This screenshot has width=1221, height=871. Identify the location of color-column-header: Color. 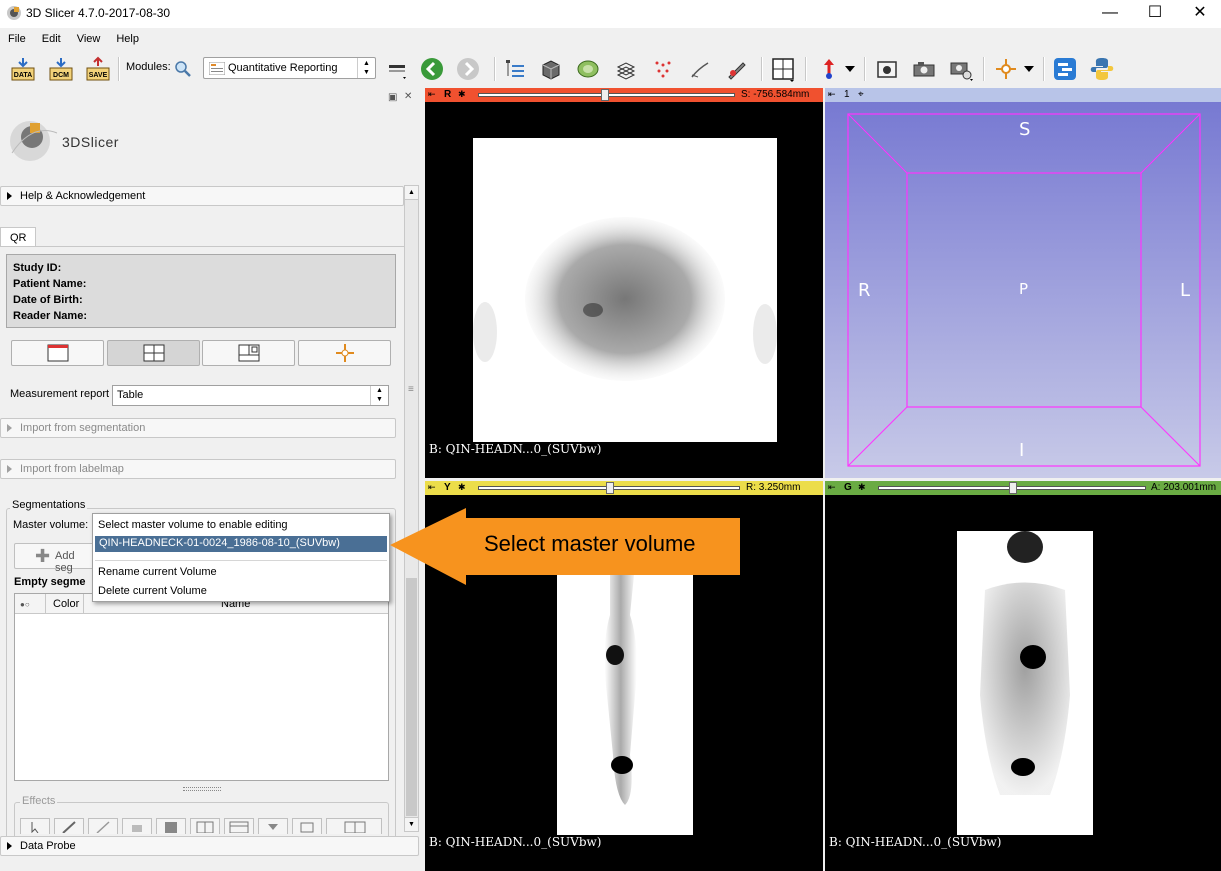
(66, 604).